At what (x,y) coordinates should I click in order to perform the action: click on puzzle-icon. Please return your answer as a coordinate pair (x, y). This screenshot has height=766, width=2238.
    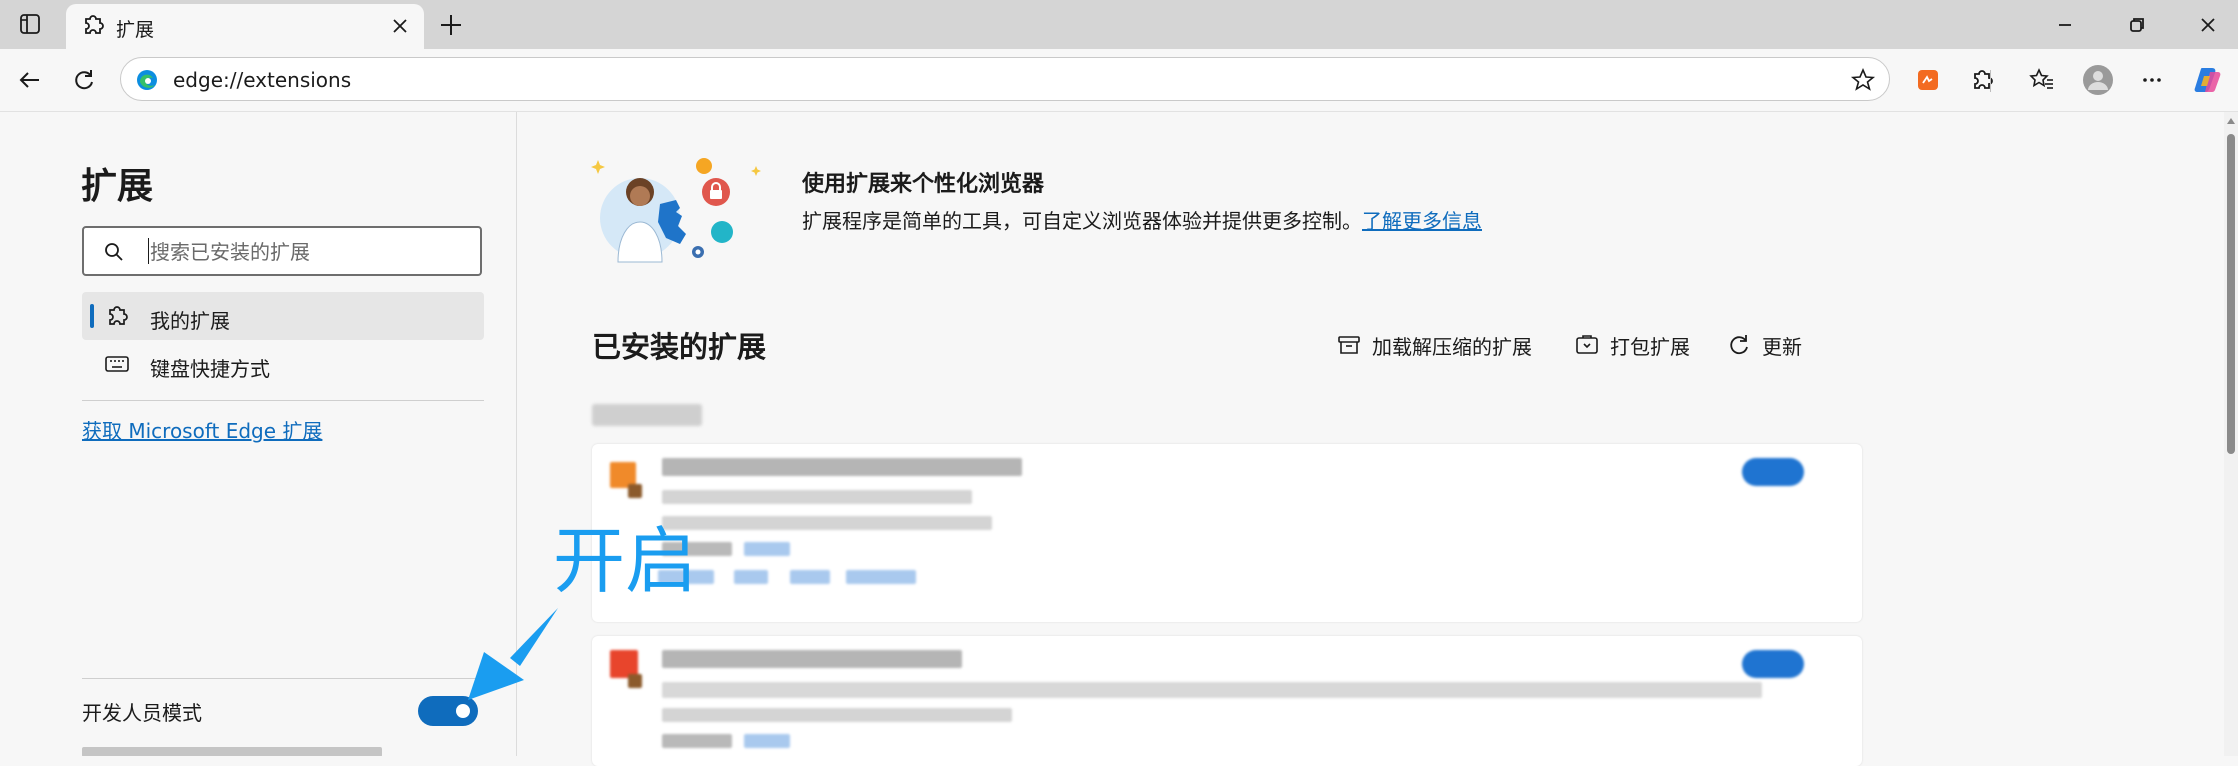
    Looking at the image, I should click on (1982, 80).